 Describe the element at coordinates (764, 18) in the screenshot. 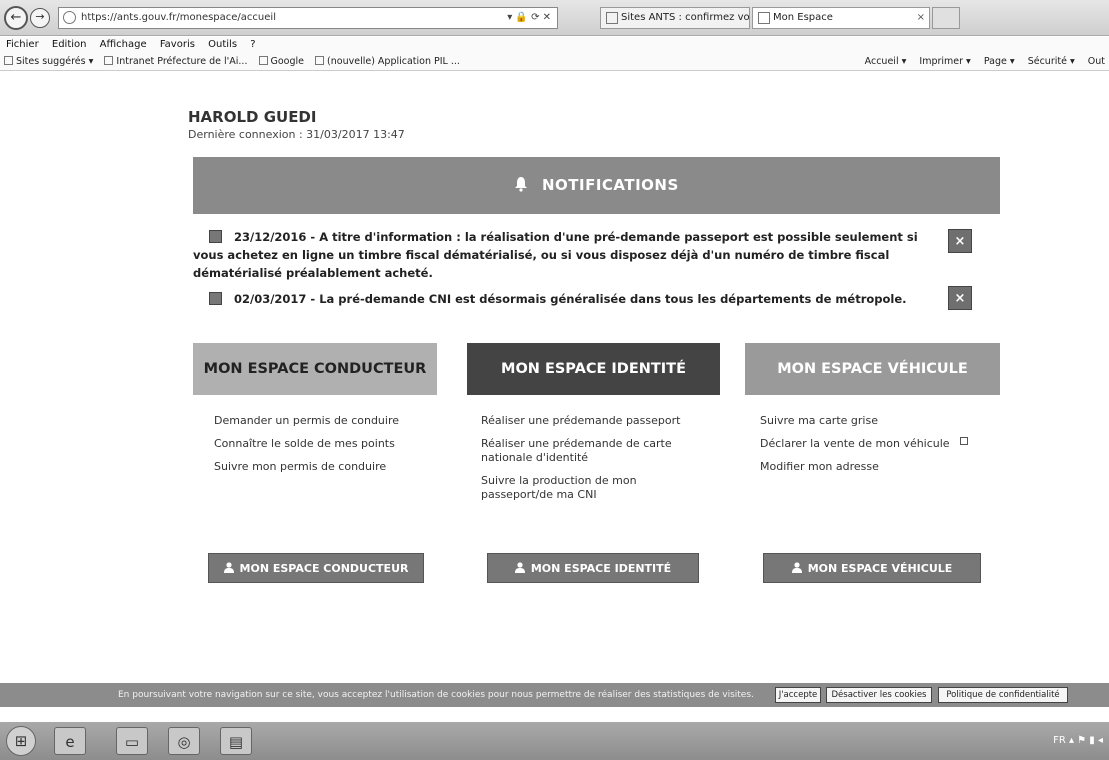

I see `page-icon` at that location.